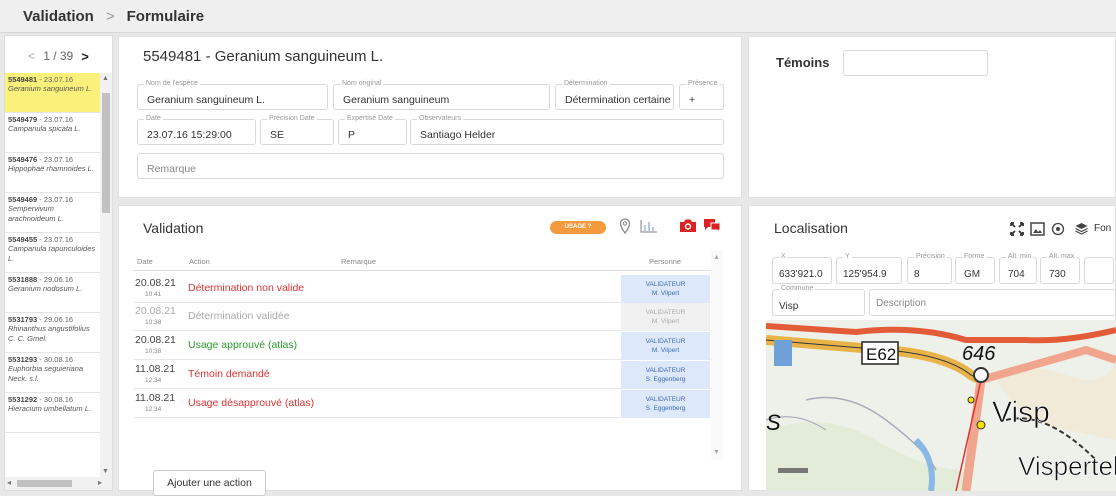  What do you see at coordinates (44, 129) in the screenshot?
I see `obs-name: Campanula spicata L.` at bounding box center [44, 129].